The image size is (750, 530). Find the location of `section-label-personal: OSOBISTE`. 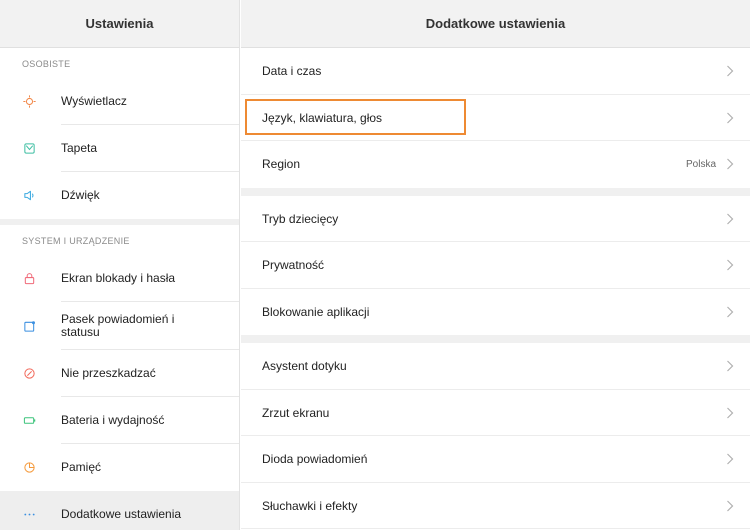

section-label-personal: OSOBISTE is located at coordinates (46, 64).